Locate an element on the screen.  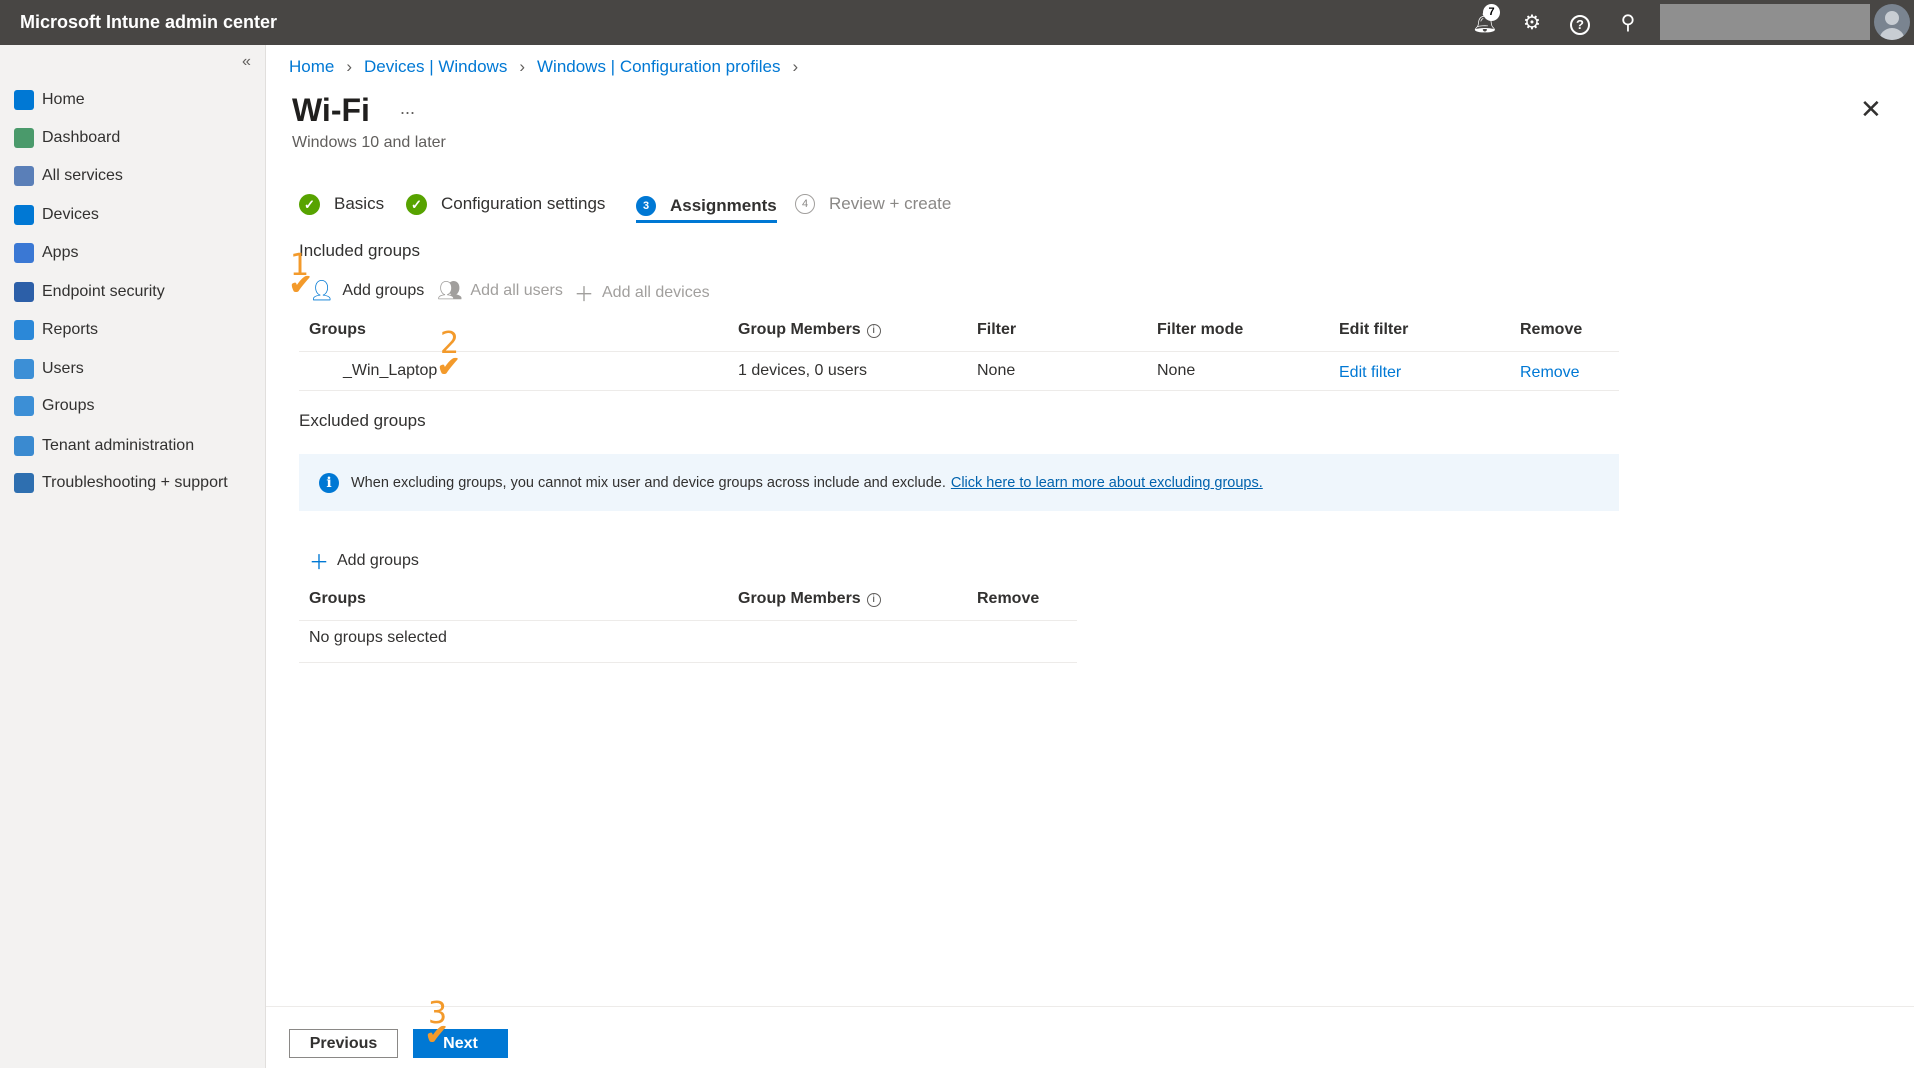
filter-mode: None is located at coordinates (1176, 370).